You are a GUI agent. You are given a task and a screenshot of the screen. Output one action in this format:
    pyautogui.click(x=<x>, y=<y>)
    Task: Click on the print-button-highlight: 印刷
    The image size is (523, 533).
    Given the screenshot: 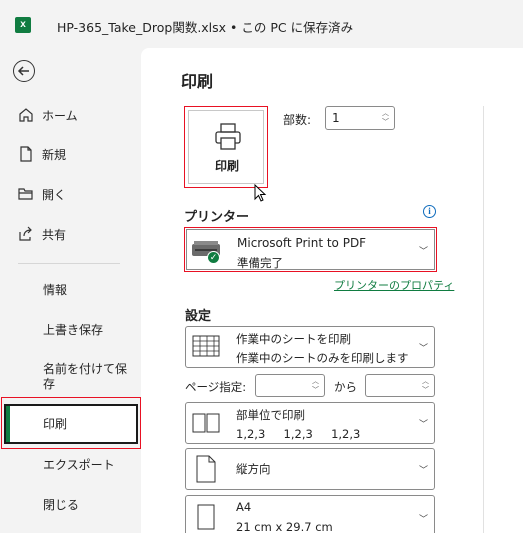 What is the action you would take?
    pyautogui.click(x=226, y=147)
    